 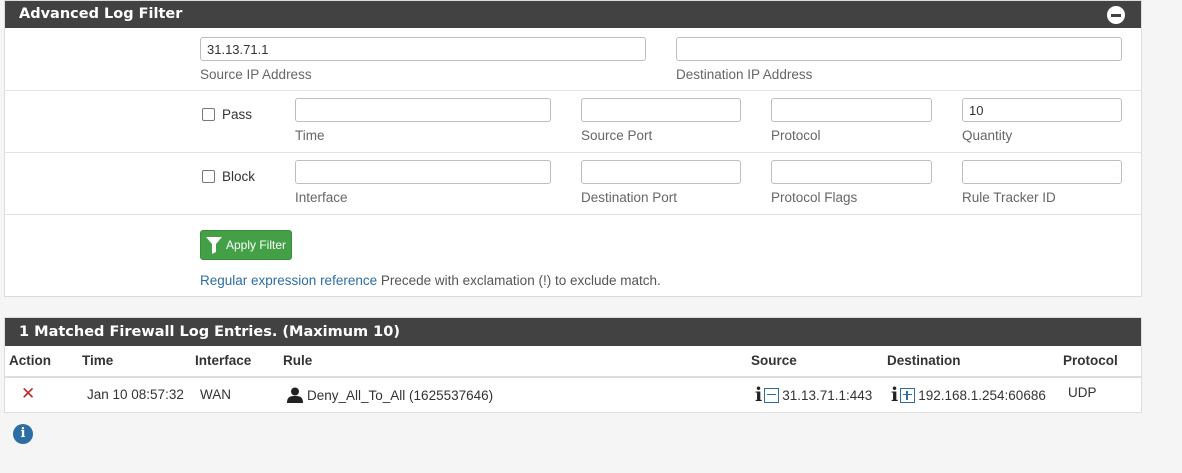 What do you see at coordinates (298, 360) in the screenshot?
I see `col-rule: Rule` at bounding box center [298, 360].